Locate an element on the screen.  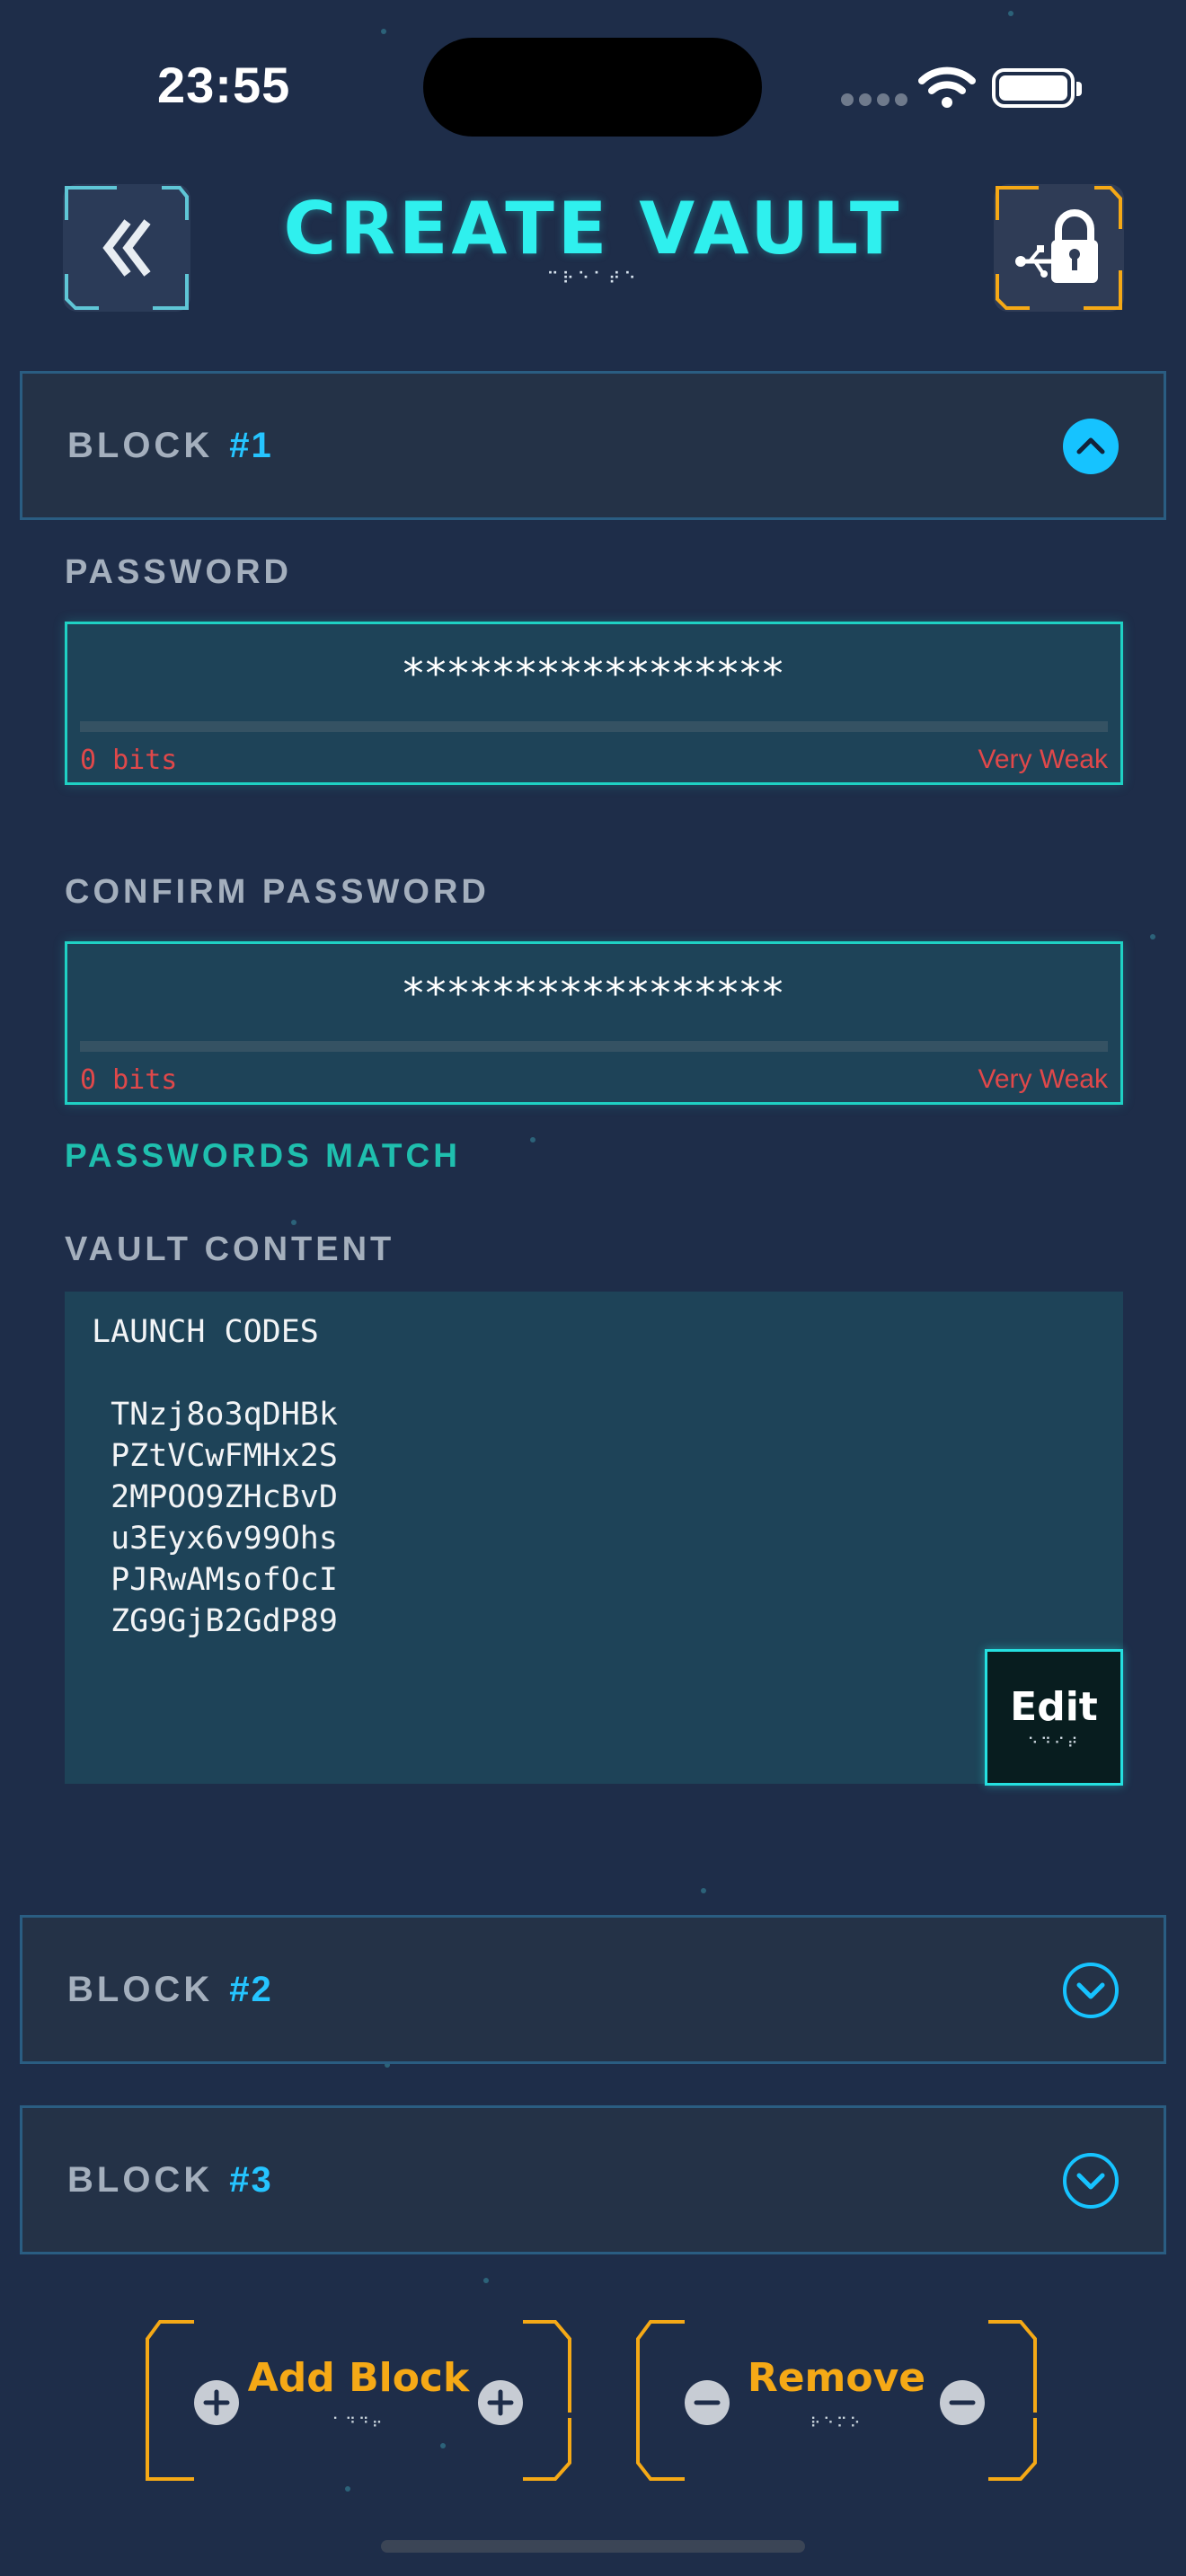
password-field: ***************** 0 bits Very Weak is located at coordinates (594, 703).